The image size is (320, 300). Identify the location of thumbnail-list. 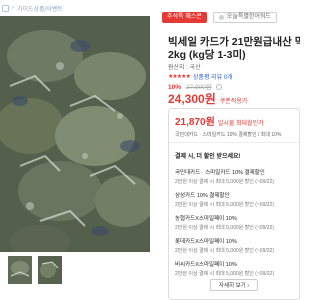
(35, 270).